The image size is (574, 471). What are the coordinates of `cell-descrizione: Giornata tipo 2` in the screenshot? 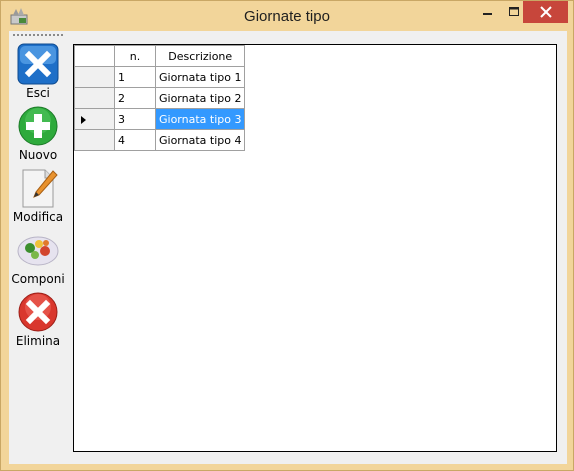 It's located at (200, 98).